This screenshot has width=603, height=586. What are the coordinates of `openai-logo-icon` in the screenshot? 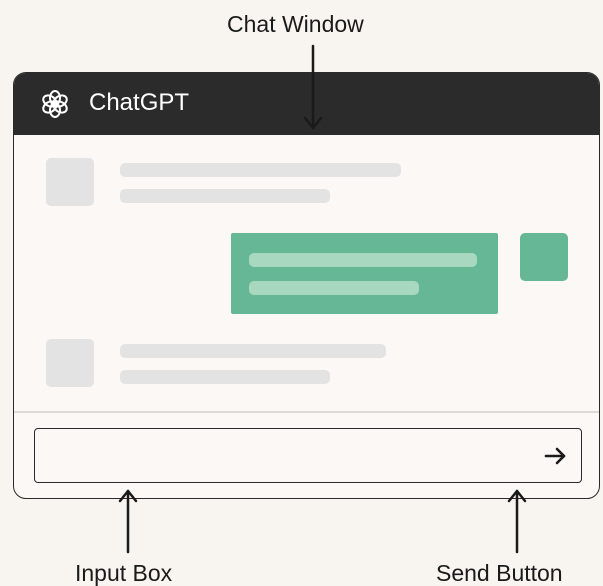 It's located at (55, 104).